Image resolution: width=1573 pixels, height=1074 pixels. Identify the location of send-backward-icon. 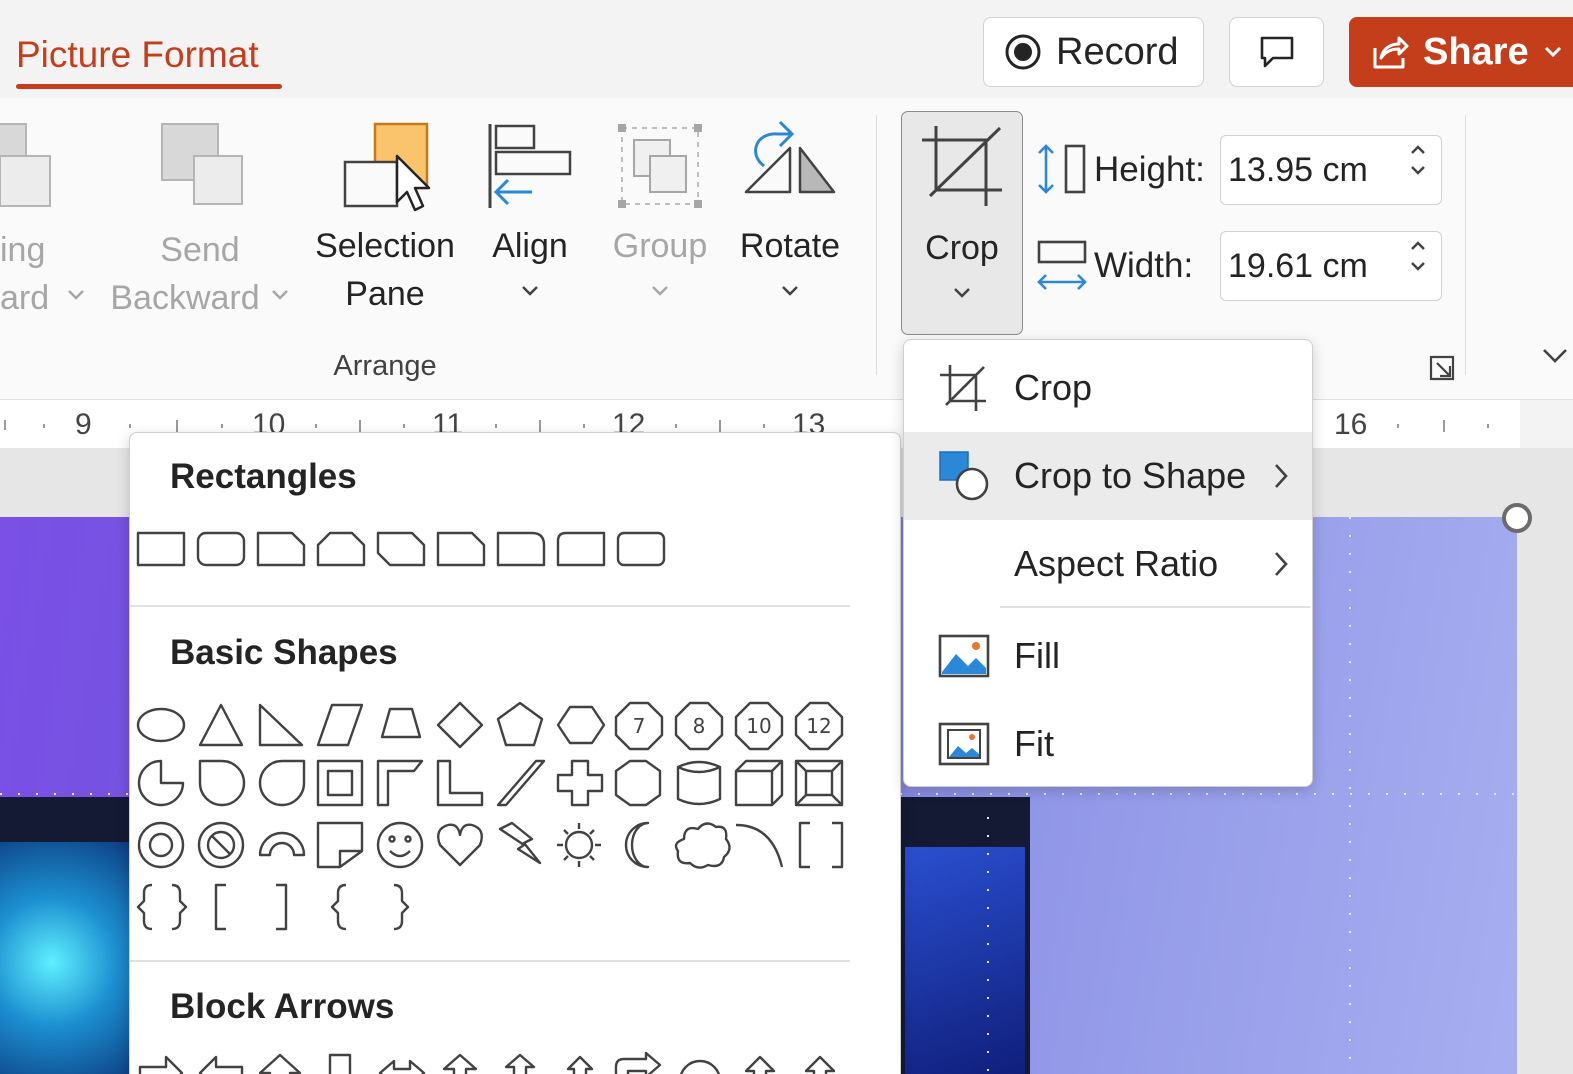
(202, 164).